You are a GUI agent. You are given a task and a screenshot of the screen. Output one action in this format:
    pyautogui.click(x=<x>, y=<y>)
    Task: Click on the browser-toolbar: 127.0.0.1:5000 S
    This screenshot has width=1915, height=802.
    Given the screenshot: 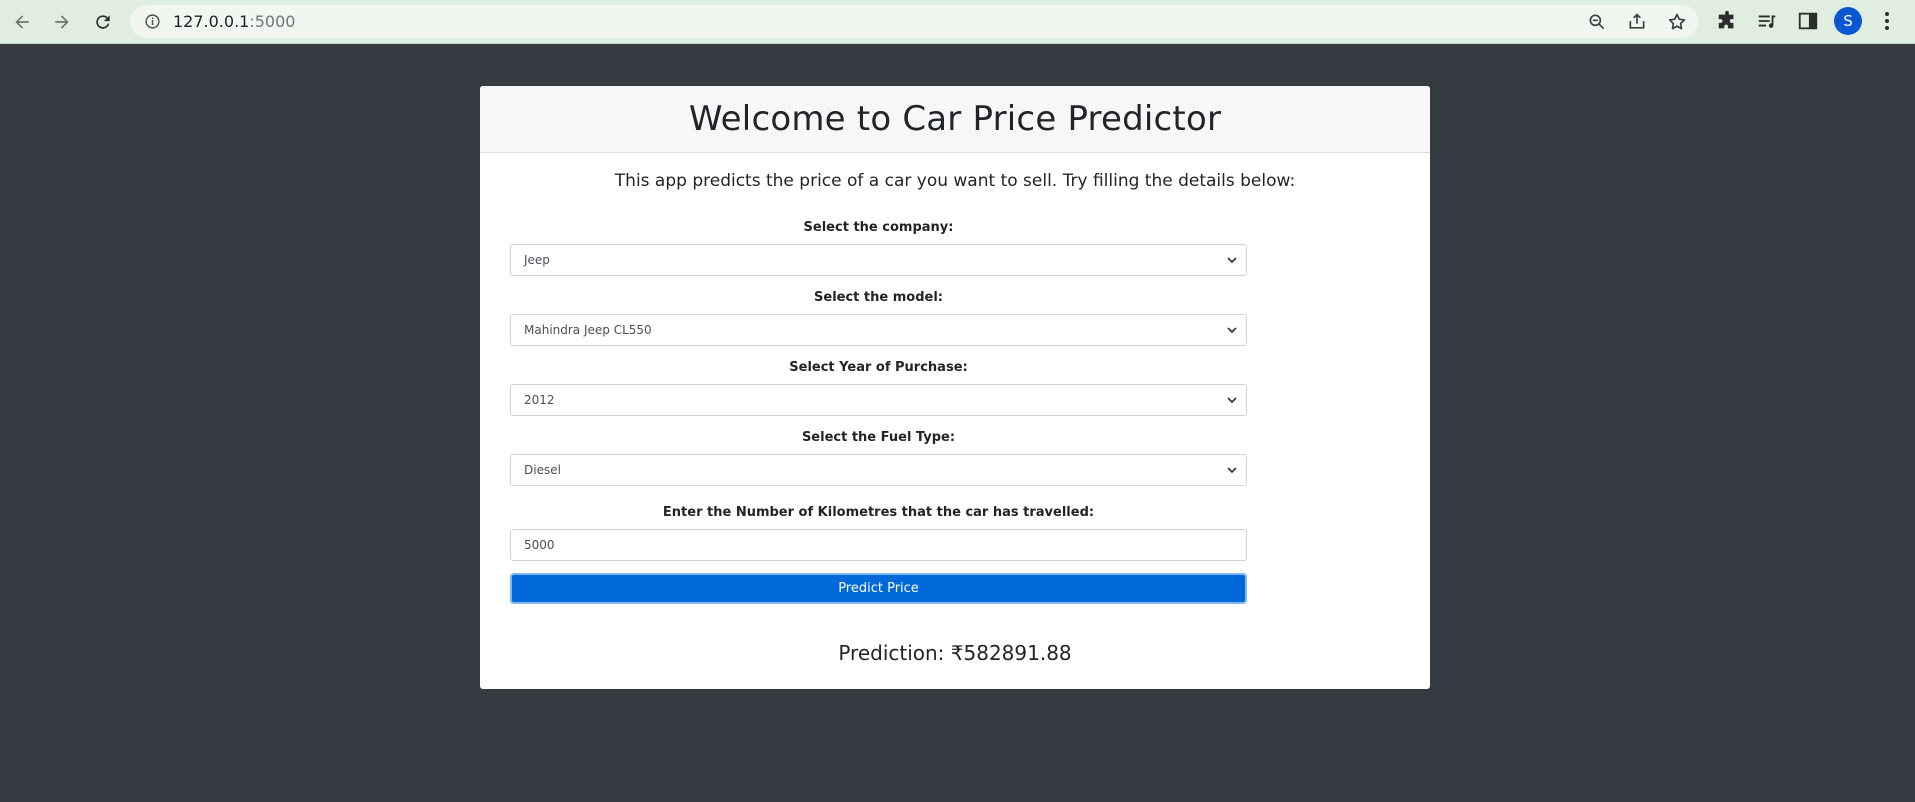 What is the action you would take?
    pyautogui.click(x=957, y=22)
    